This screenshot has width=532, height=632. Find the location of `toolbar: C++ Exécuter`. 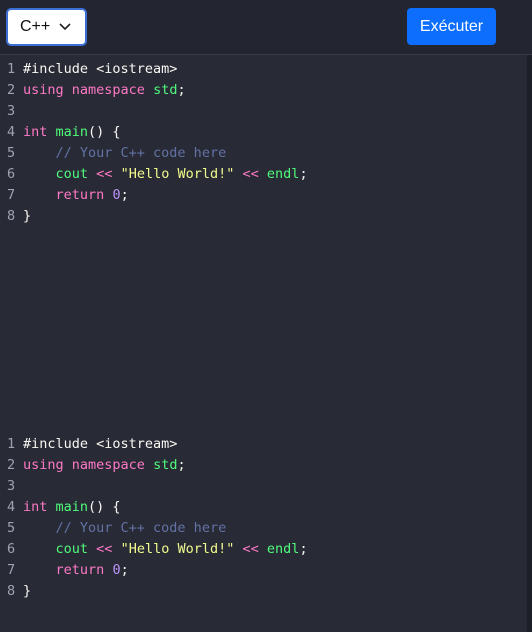

toolbar: C++ Exécuter is located at coordinates (266, 27).